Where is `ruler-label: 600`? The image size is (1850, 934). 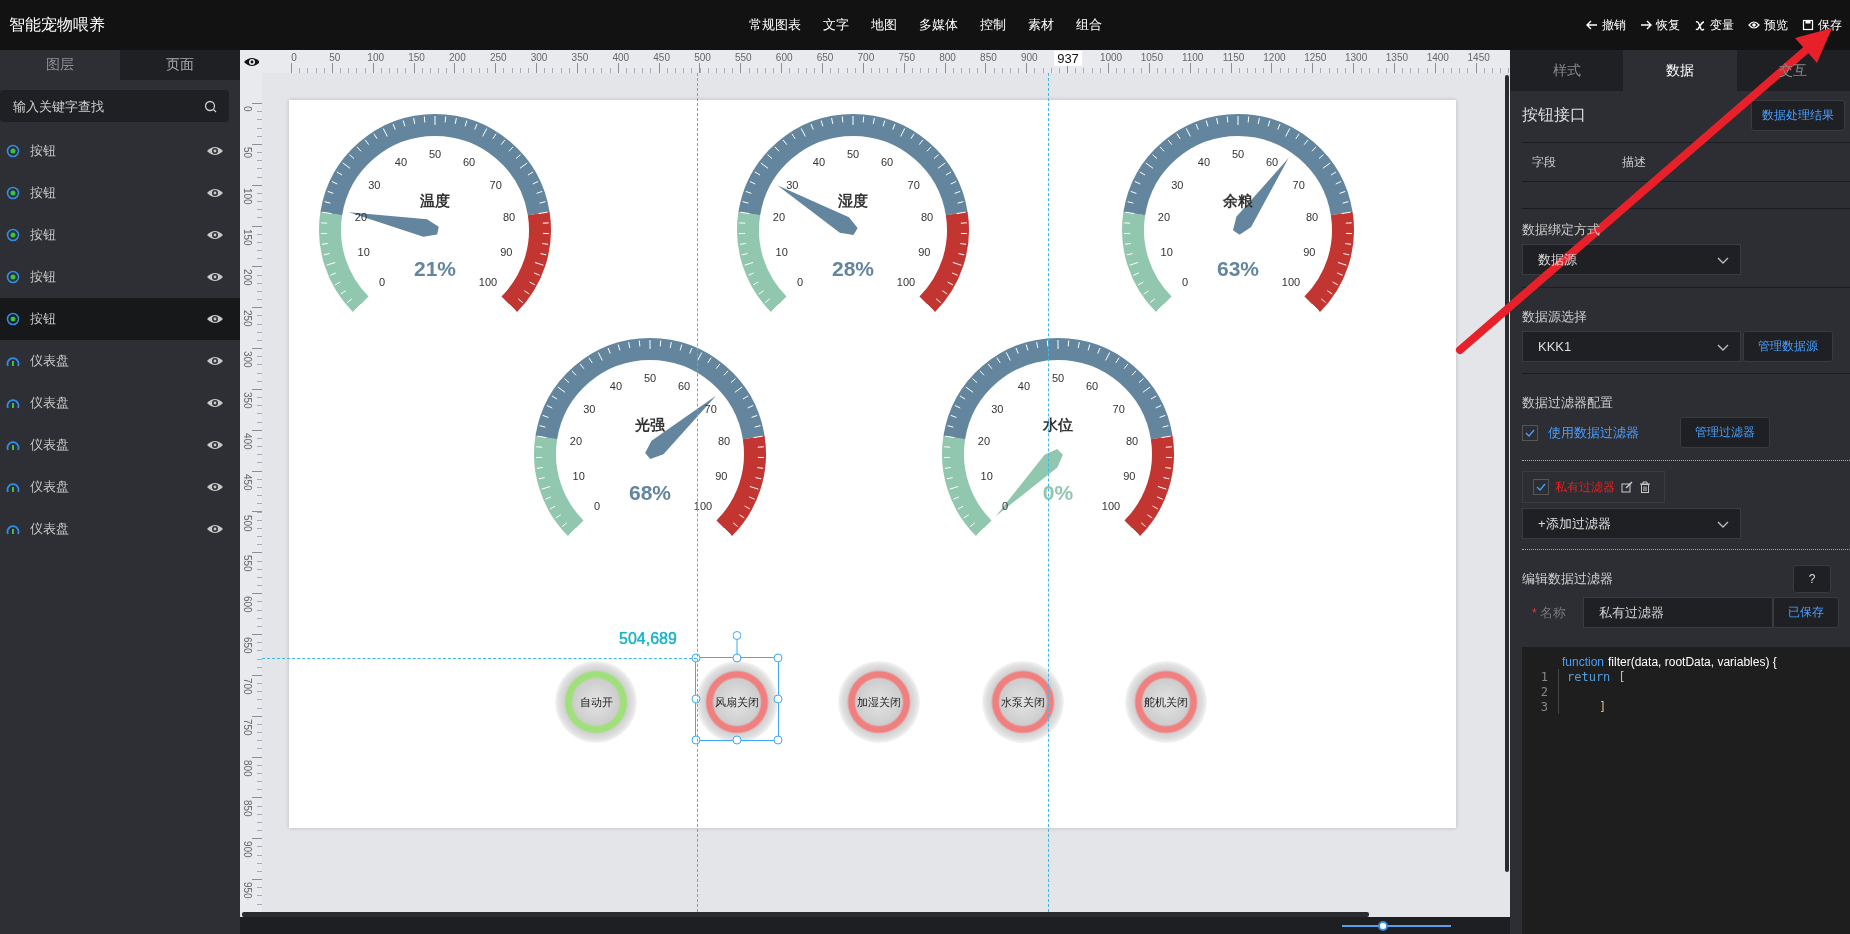 ruler-label: 600 is located at coordinates (784, 57).